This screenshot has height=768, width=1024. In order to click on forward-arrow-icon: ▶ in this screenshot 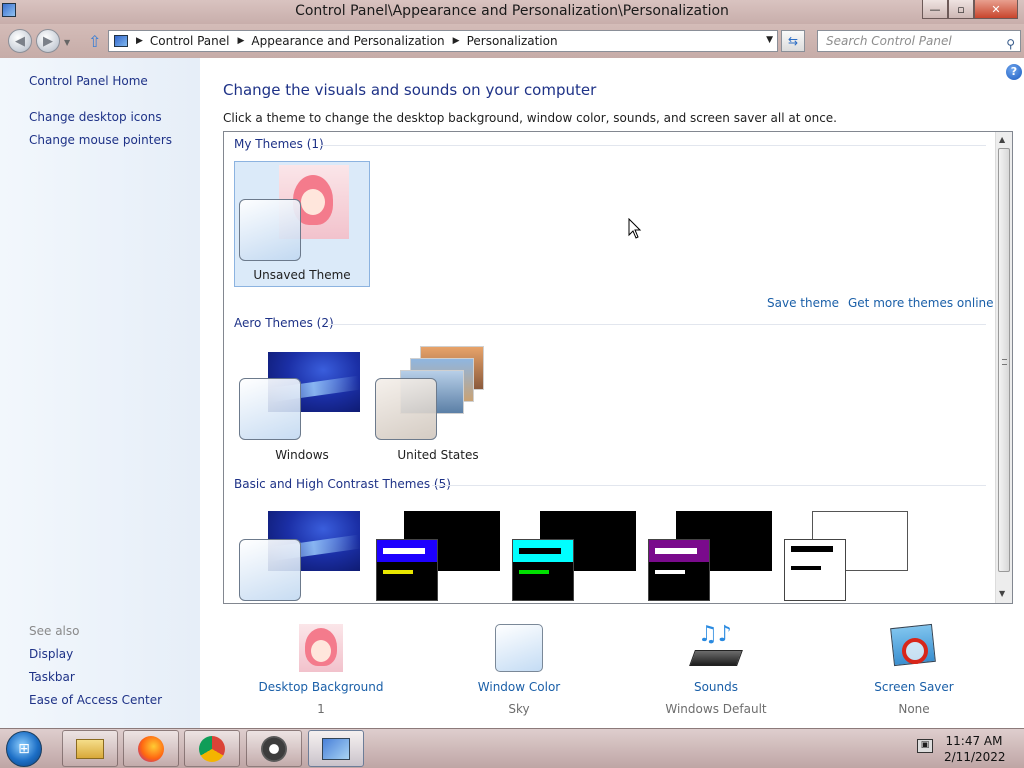, I will do `click(48, 41)`.